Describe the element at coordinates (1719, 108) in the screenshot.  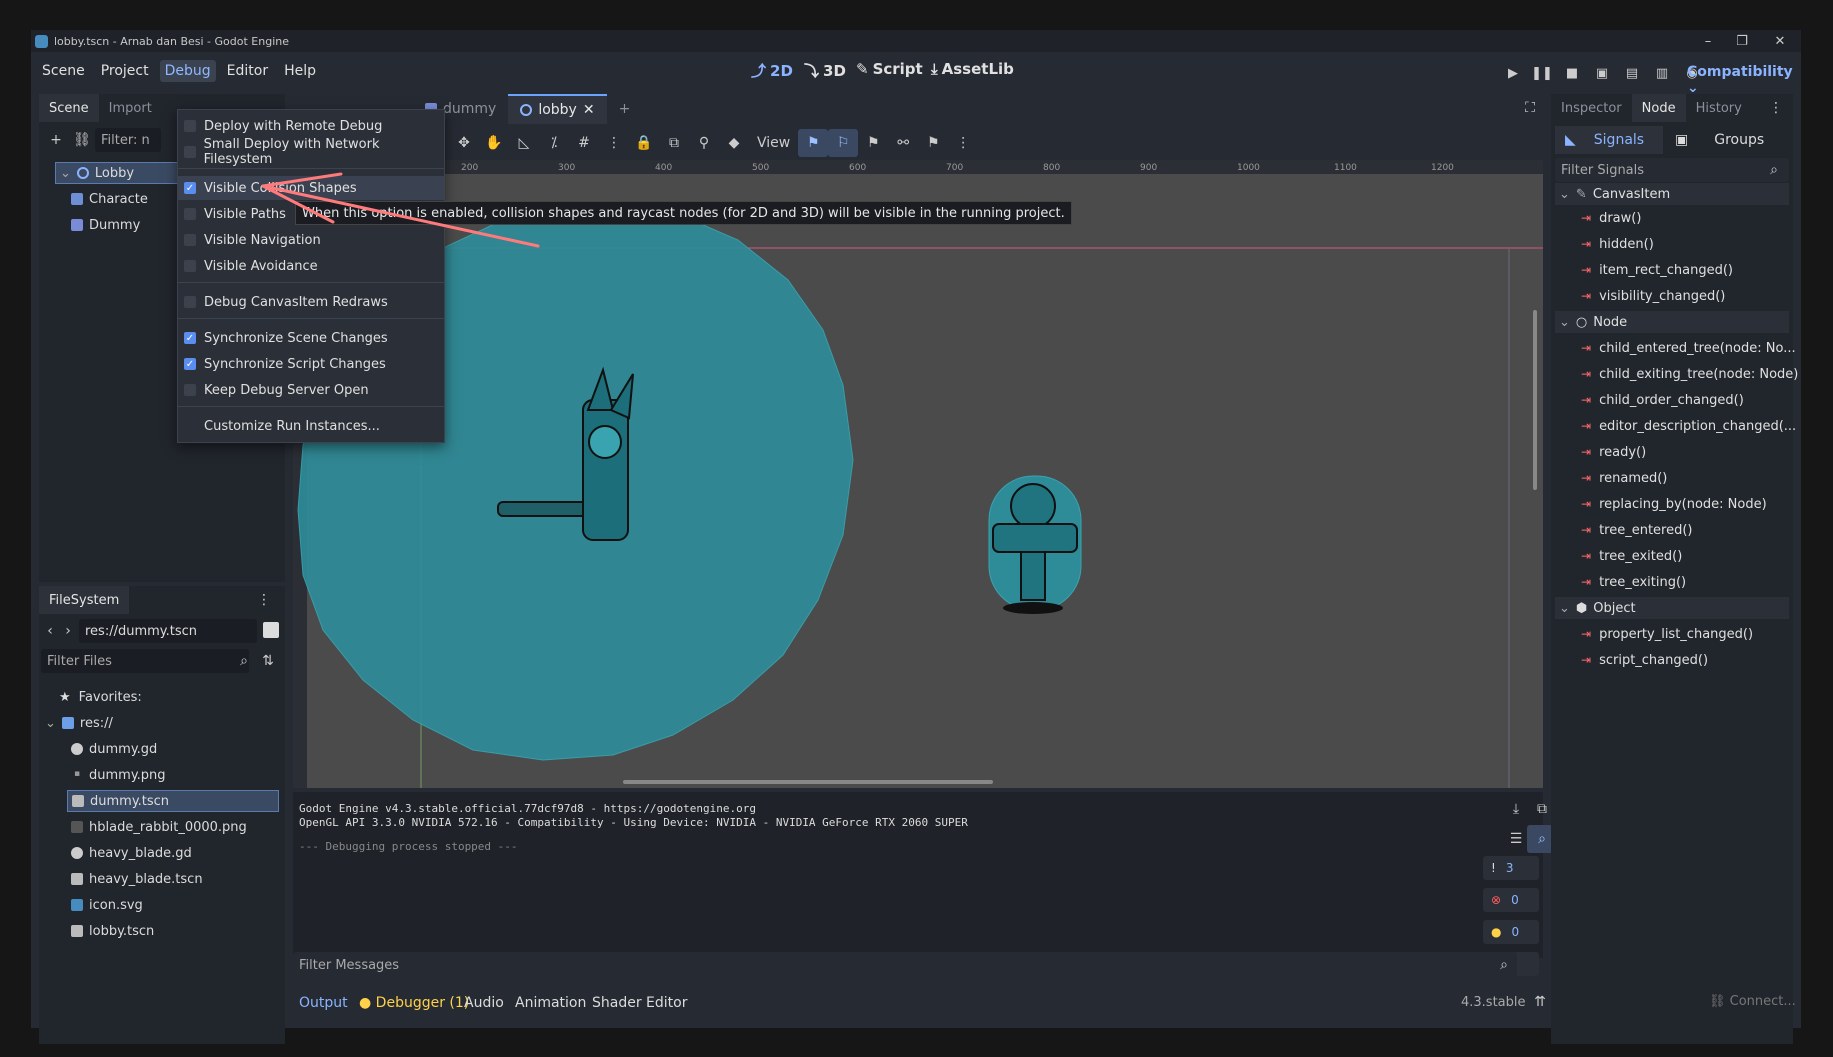
I see `tab-history: History` at that location.